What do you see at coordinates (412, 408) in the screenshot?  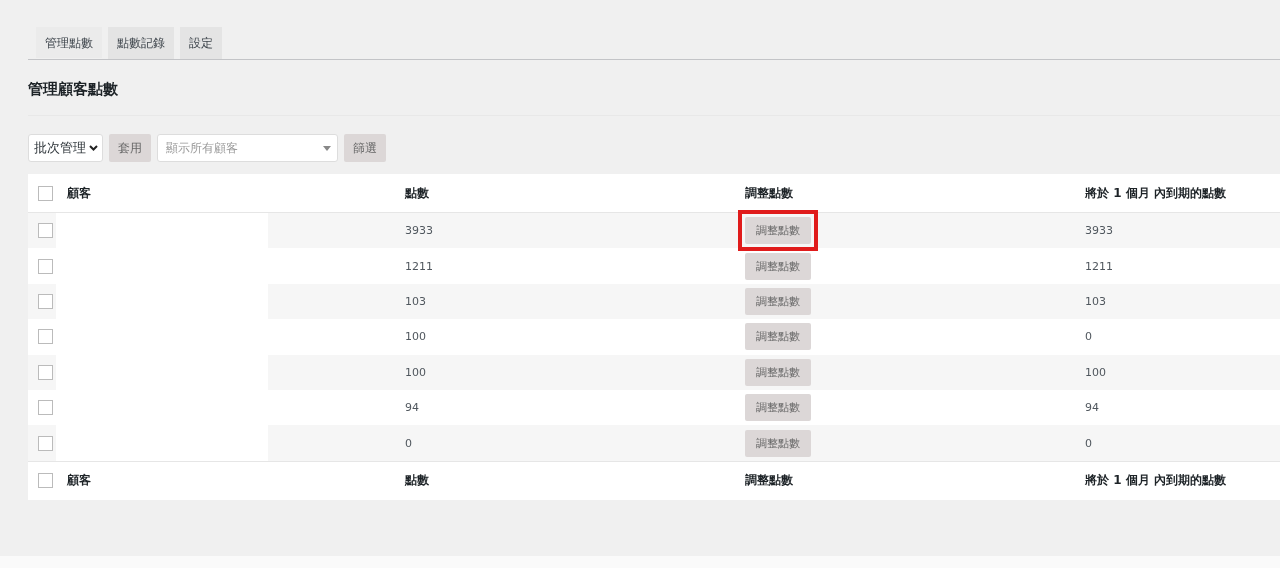 I see `points-cell-text: 94` at bounding box center [412, 408].